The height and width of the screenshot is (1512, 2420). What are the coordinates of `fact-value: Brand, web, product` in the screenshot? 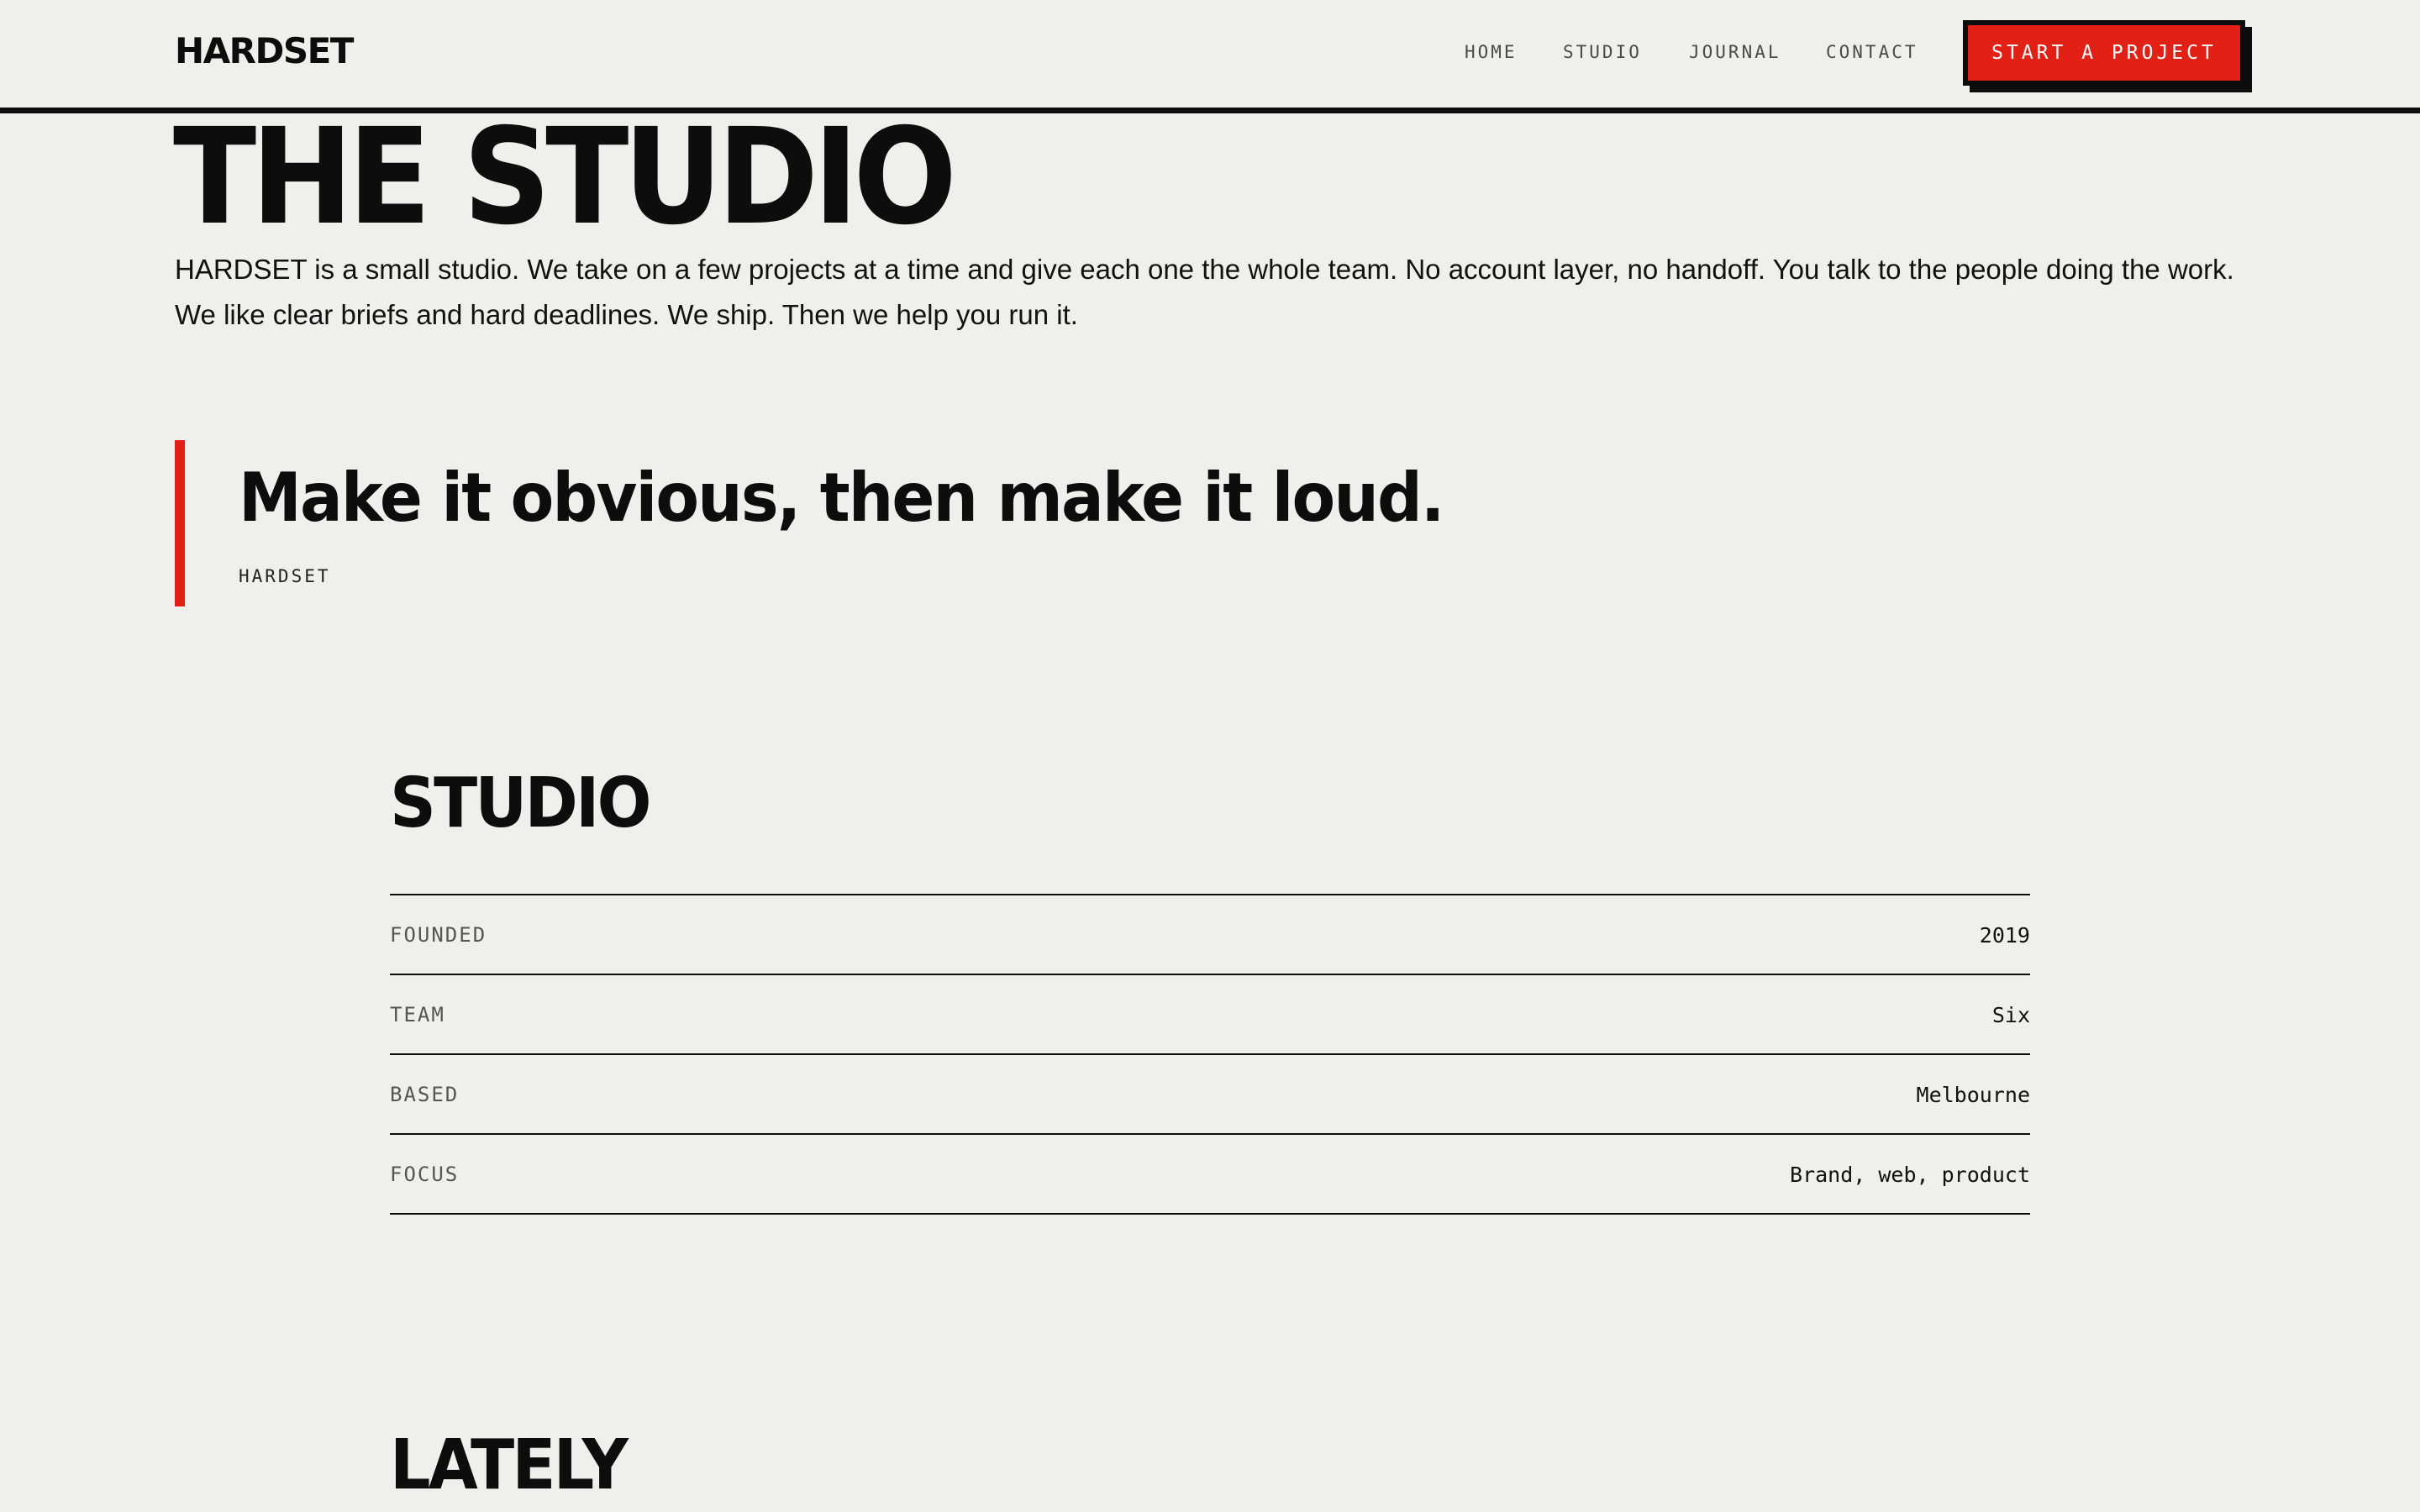 It's located at (1910, 1175).